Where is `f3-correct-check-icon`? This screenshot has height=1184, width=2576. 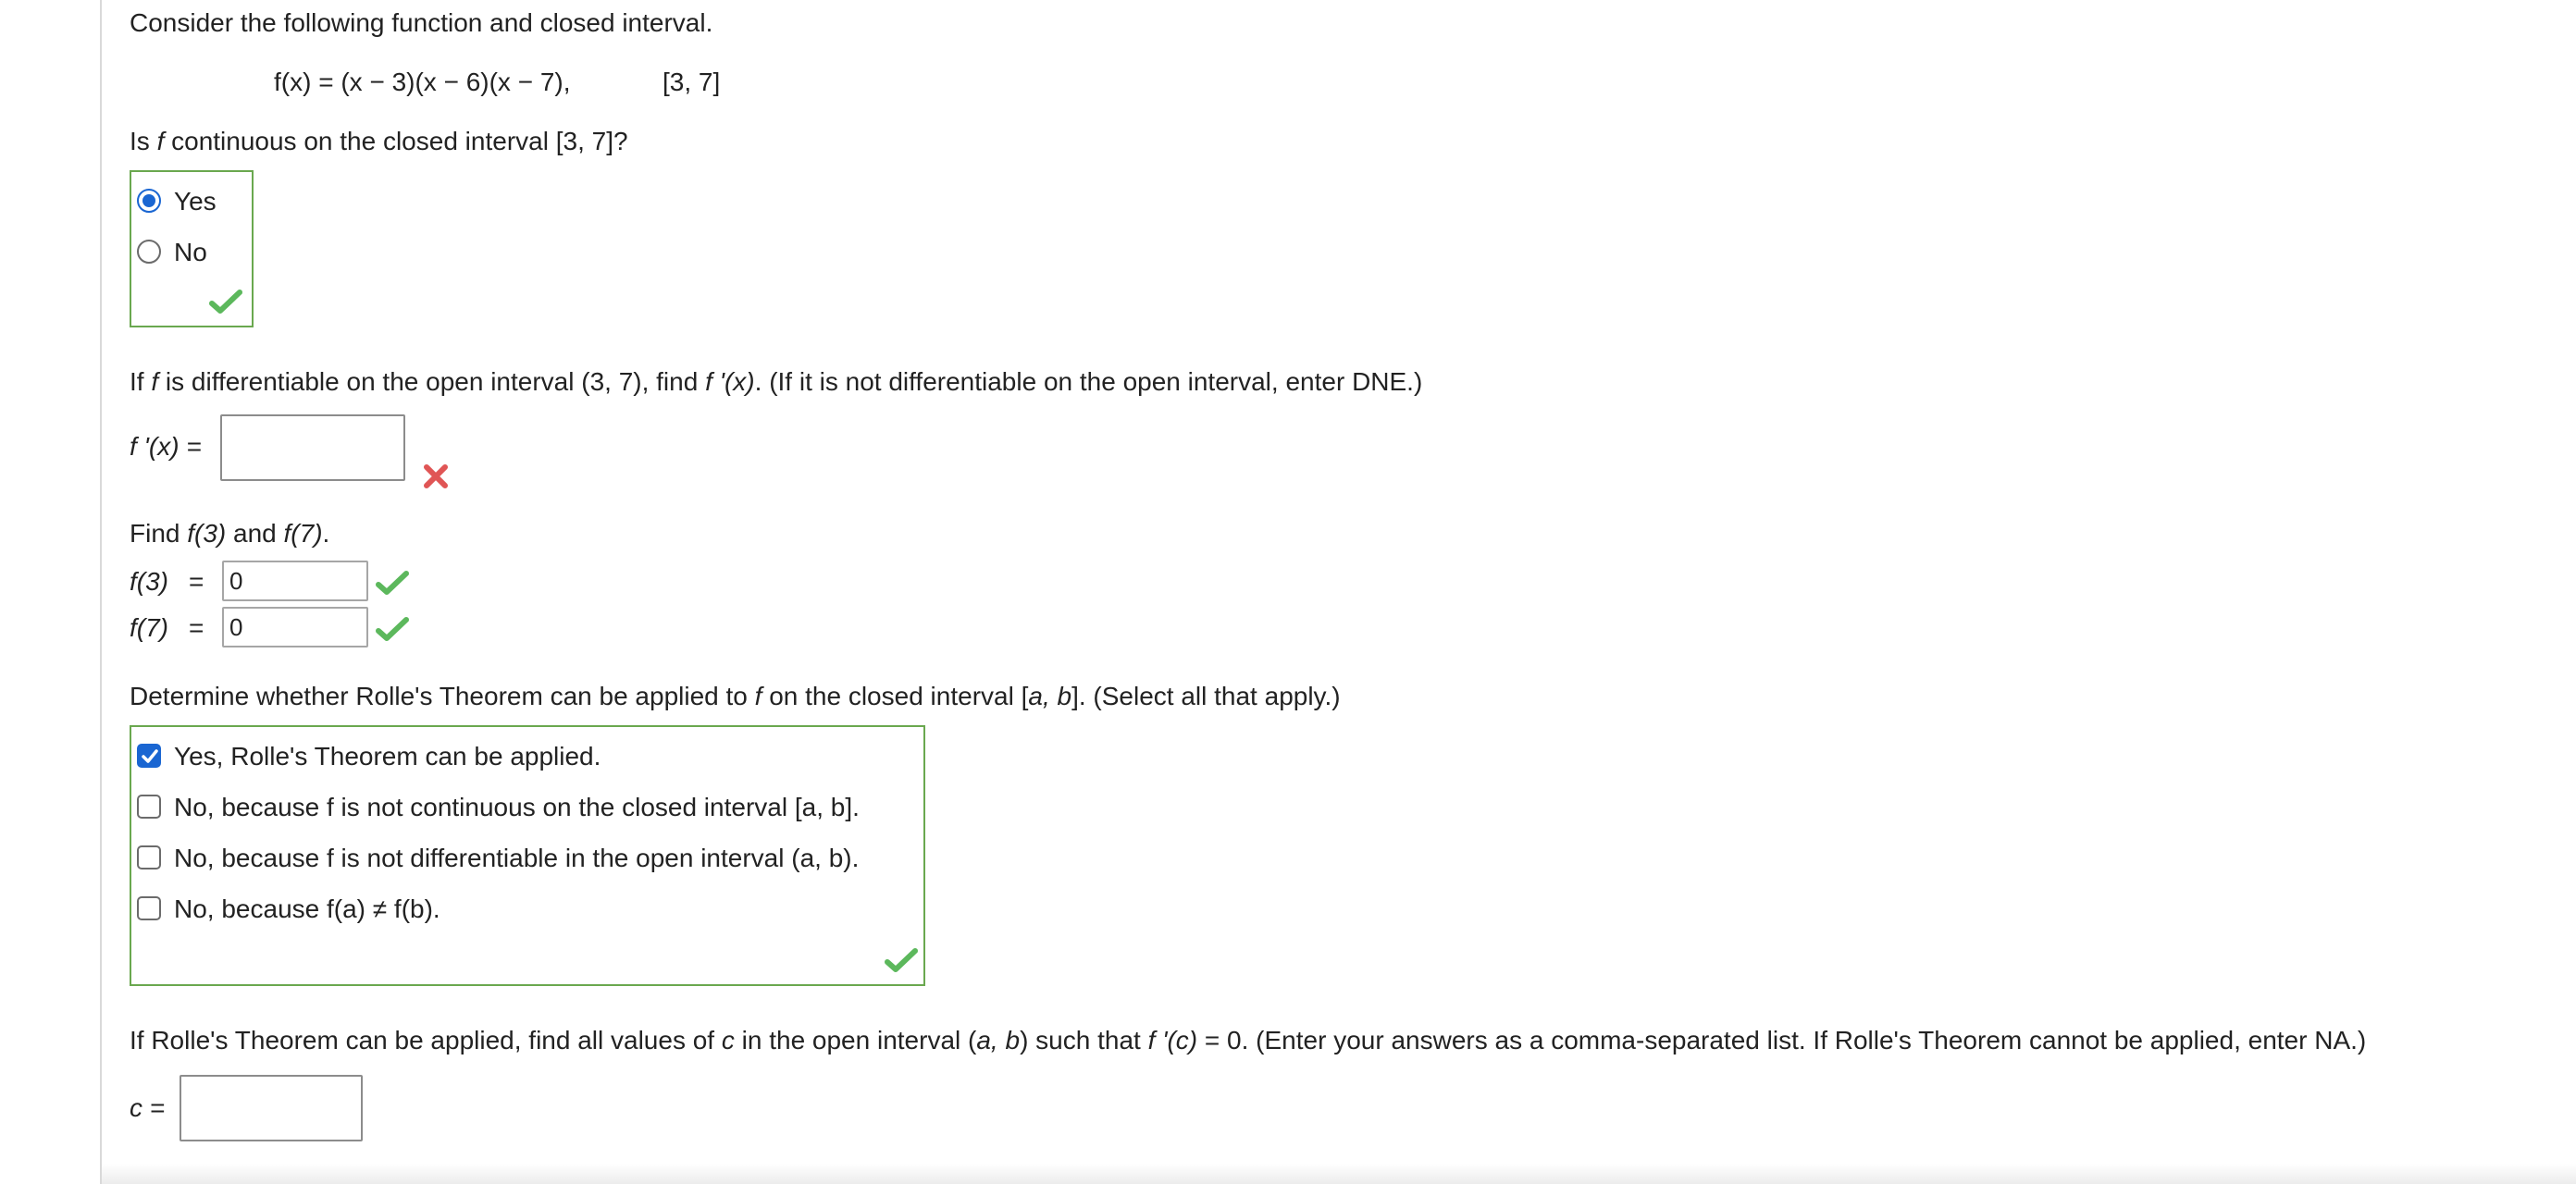 f3-correct-check-icon is located at coordinates (393, 583).